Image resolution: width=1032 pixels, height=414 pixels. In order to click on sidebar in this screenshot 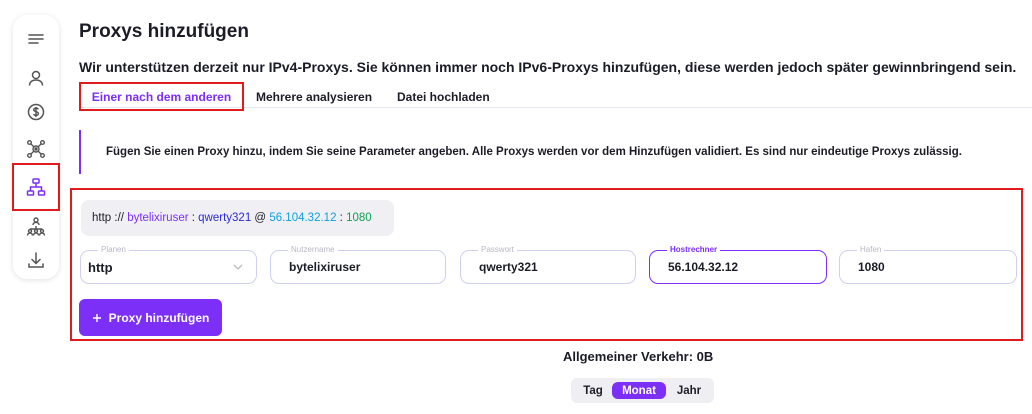, I will do `click(36, 147)`.